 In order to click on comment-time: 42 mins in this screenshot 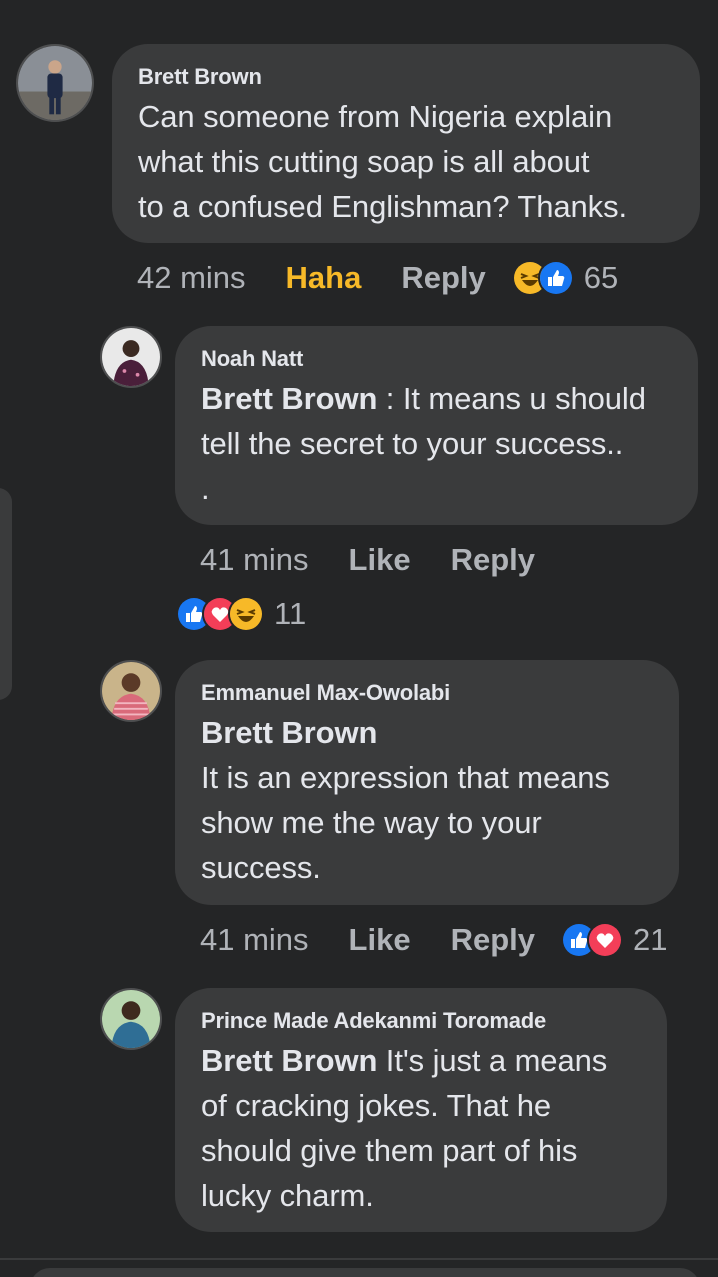, I will do `click(191, 278)`.